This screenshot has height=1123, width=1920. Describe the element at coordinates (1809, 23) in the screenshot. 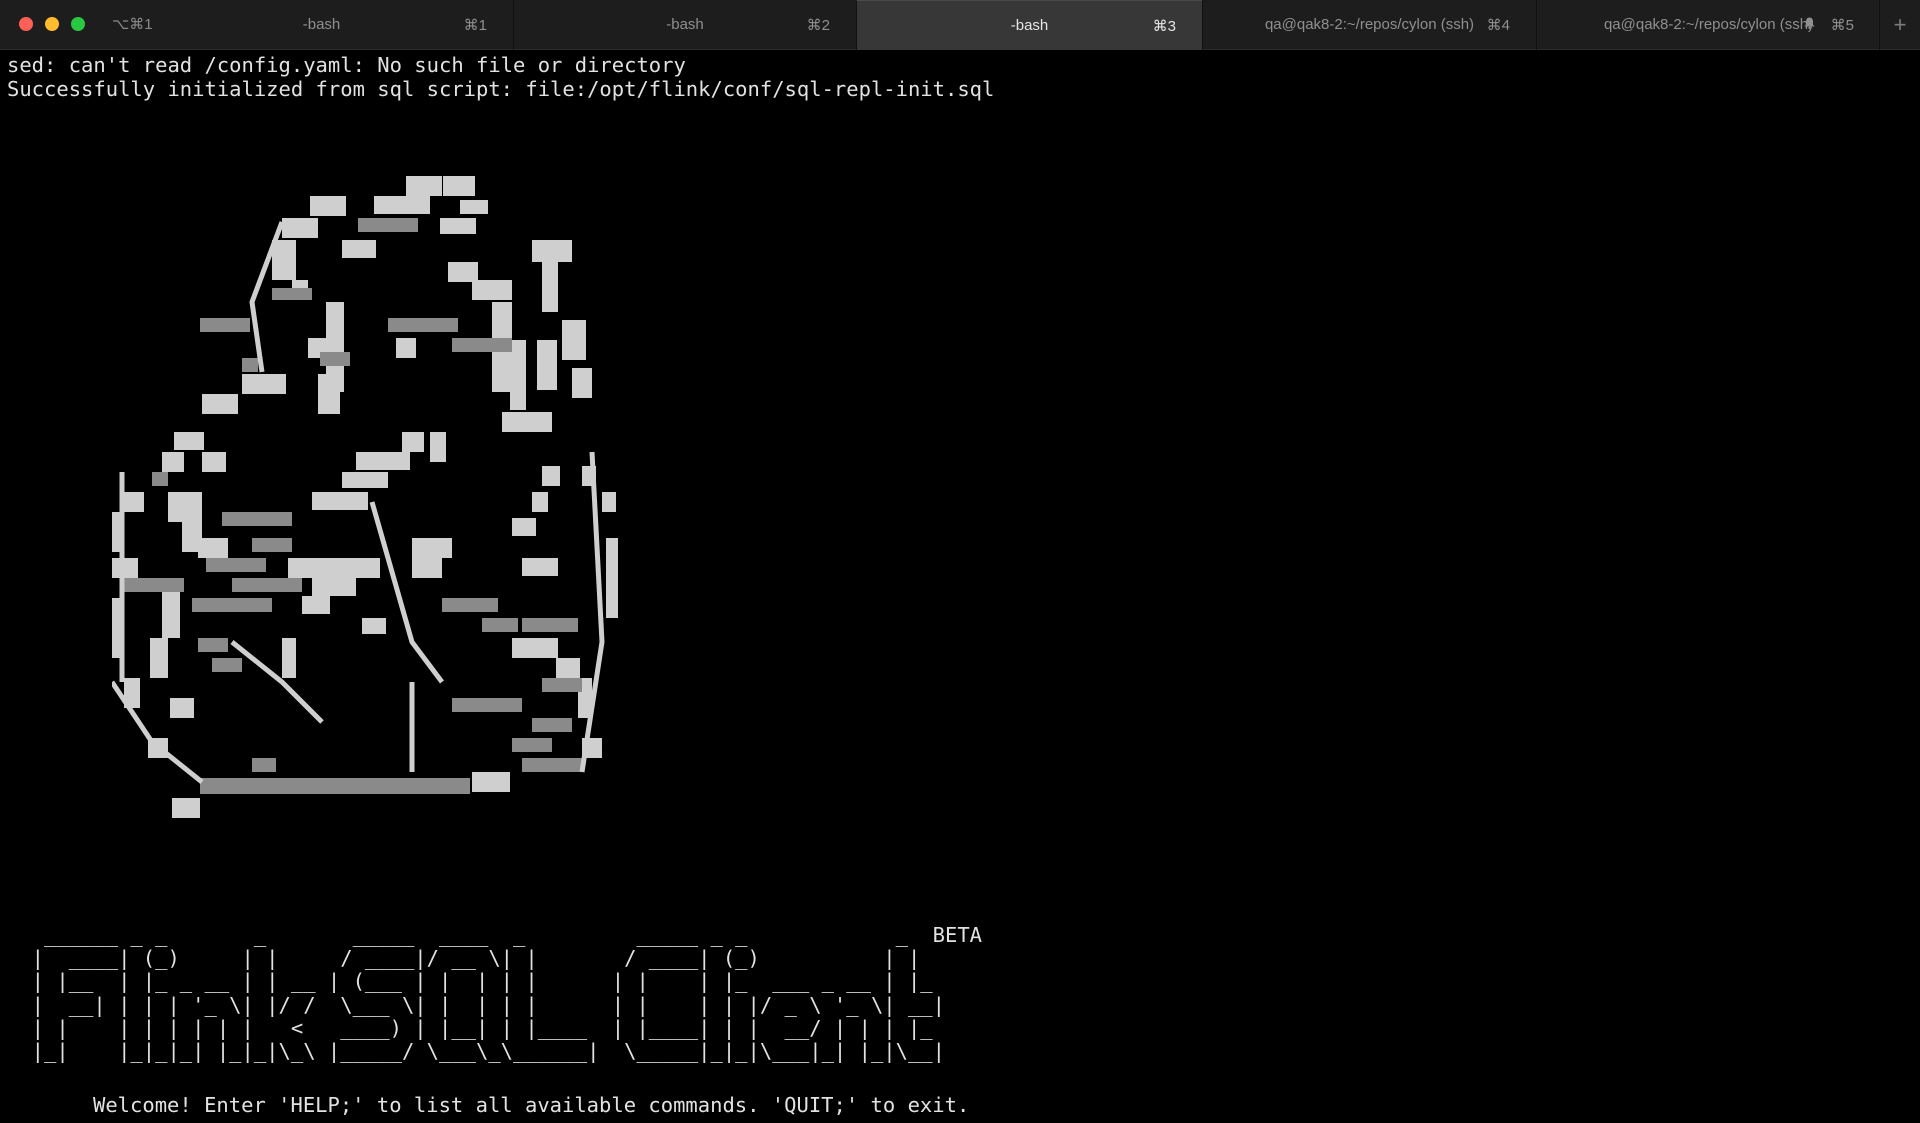

I see `bell-icon` at that location.